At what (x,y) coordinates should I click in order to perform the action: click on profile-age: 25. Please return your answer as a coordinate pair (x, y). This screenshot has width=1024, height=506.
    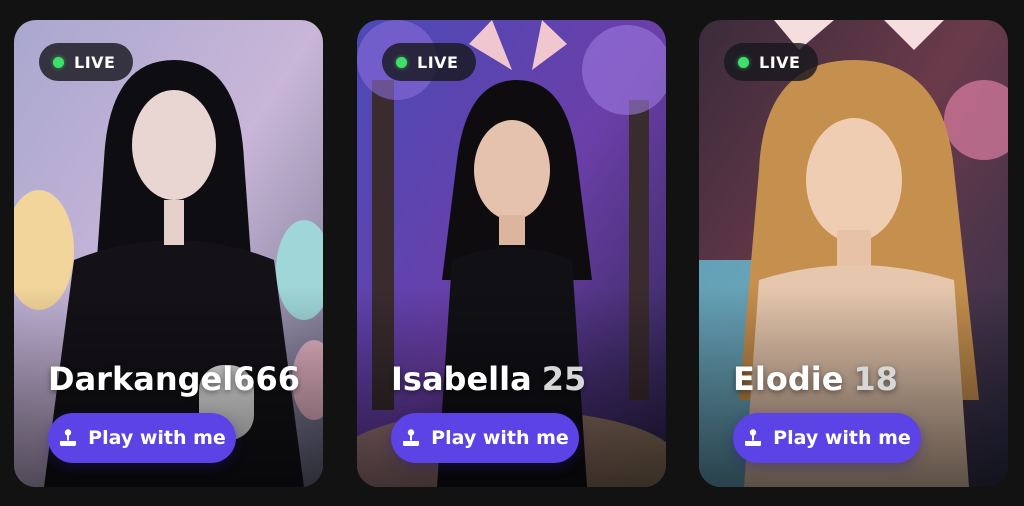
    Looking at the image, I should click on (564, 379).